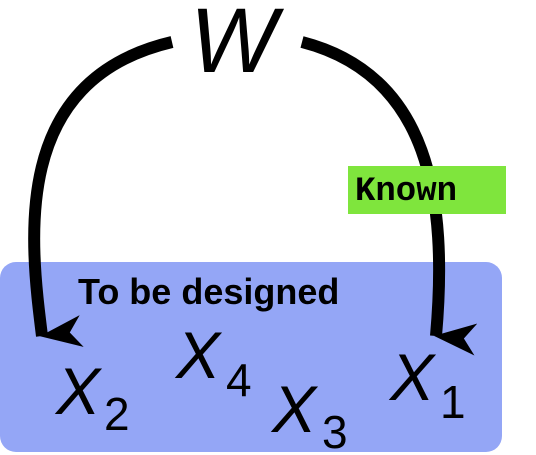 This screenshot has width=536, height=455. What do you see at coordinates (294, 409) in the screenshot?
I see `node-x3-letter: X` at bounding box center [294, 409].